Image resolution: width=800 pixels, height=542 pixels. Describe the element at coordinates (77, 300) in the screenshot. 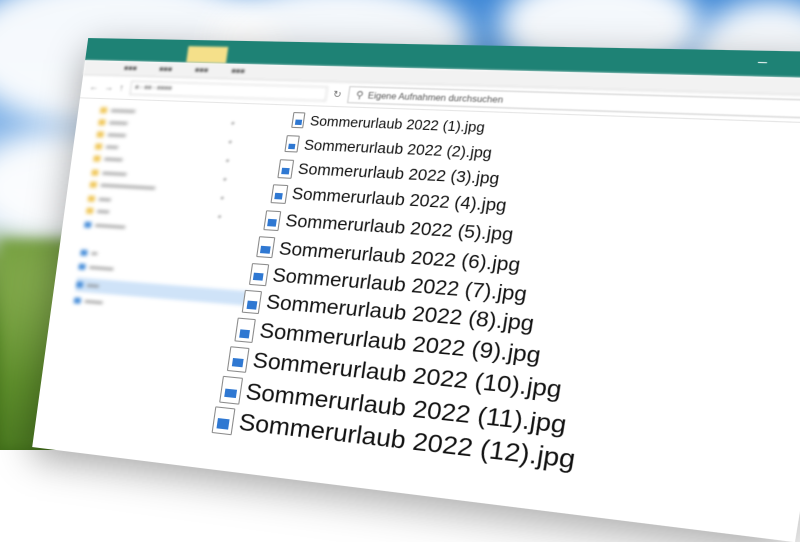

I see `network-icon` at that location.